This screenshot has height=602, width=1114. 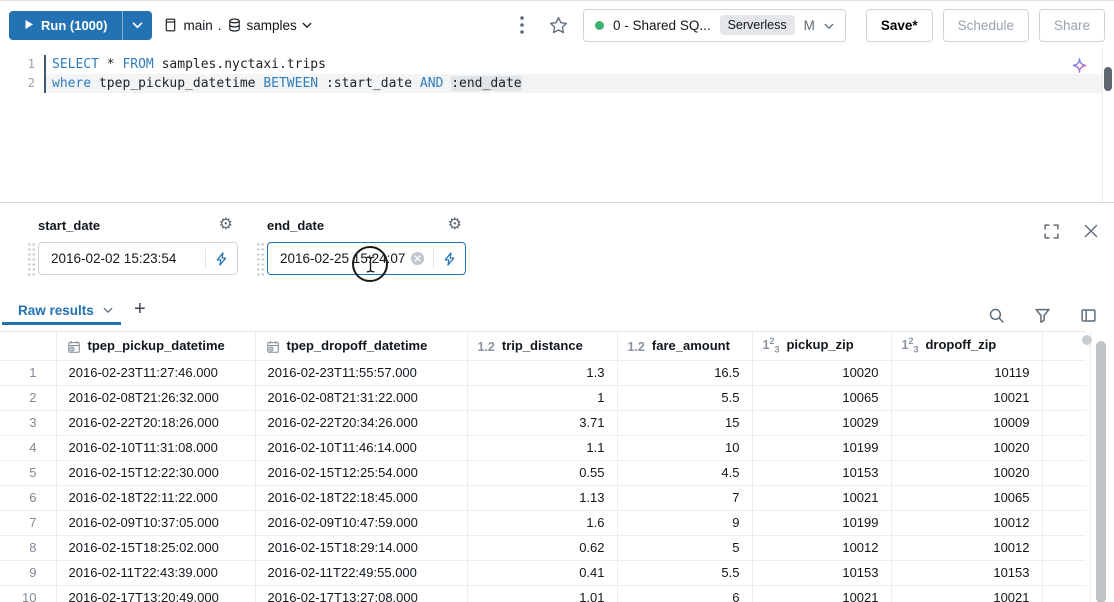 What do you see at coordinates (551, 64) in the screenshot?
I see `code-line: 1 SELECT * FROM samples.nyctaxi.trips` at bounding box center [551, 64].